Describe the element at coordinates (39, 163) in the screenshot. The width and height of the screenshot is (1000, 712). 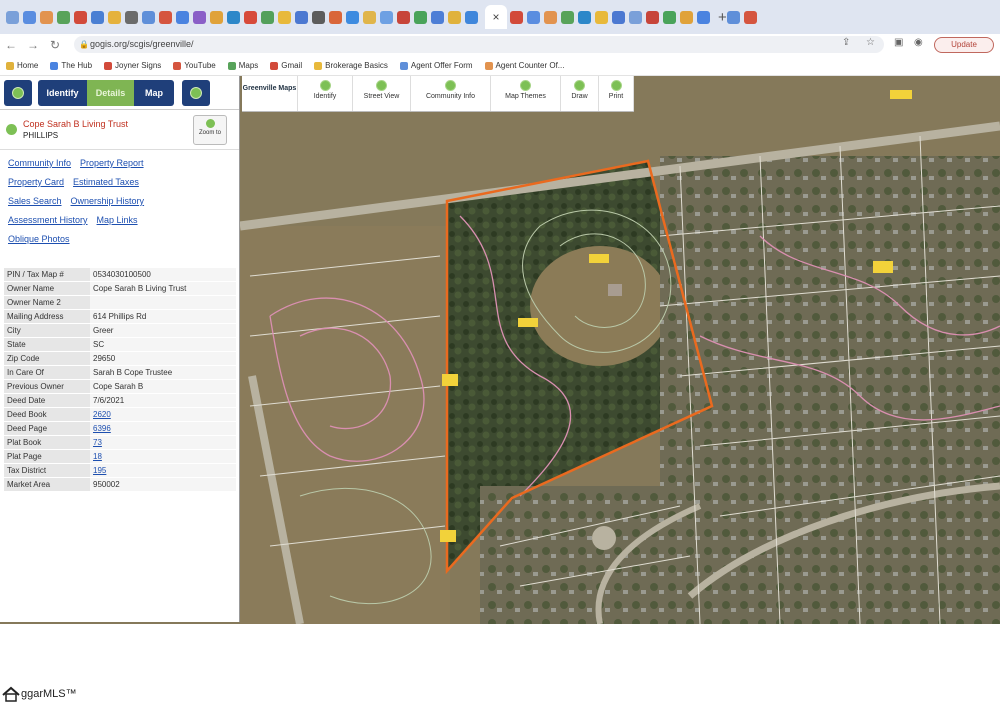
I see `property-link: Community Info` at that location.